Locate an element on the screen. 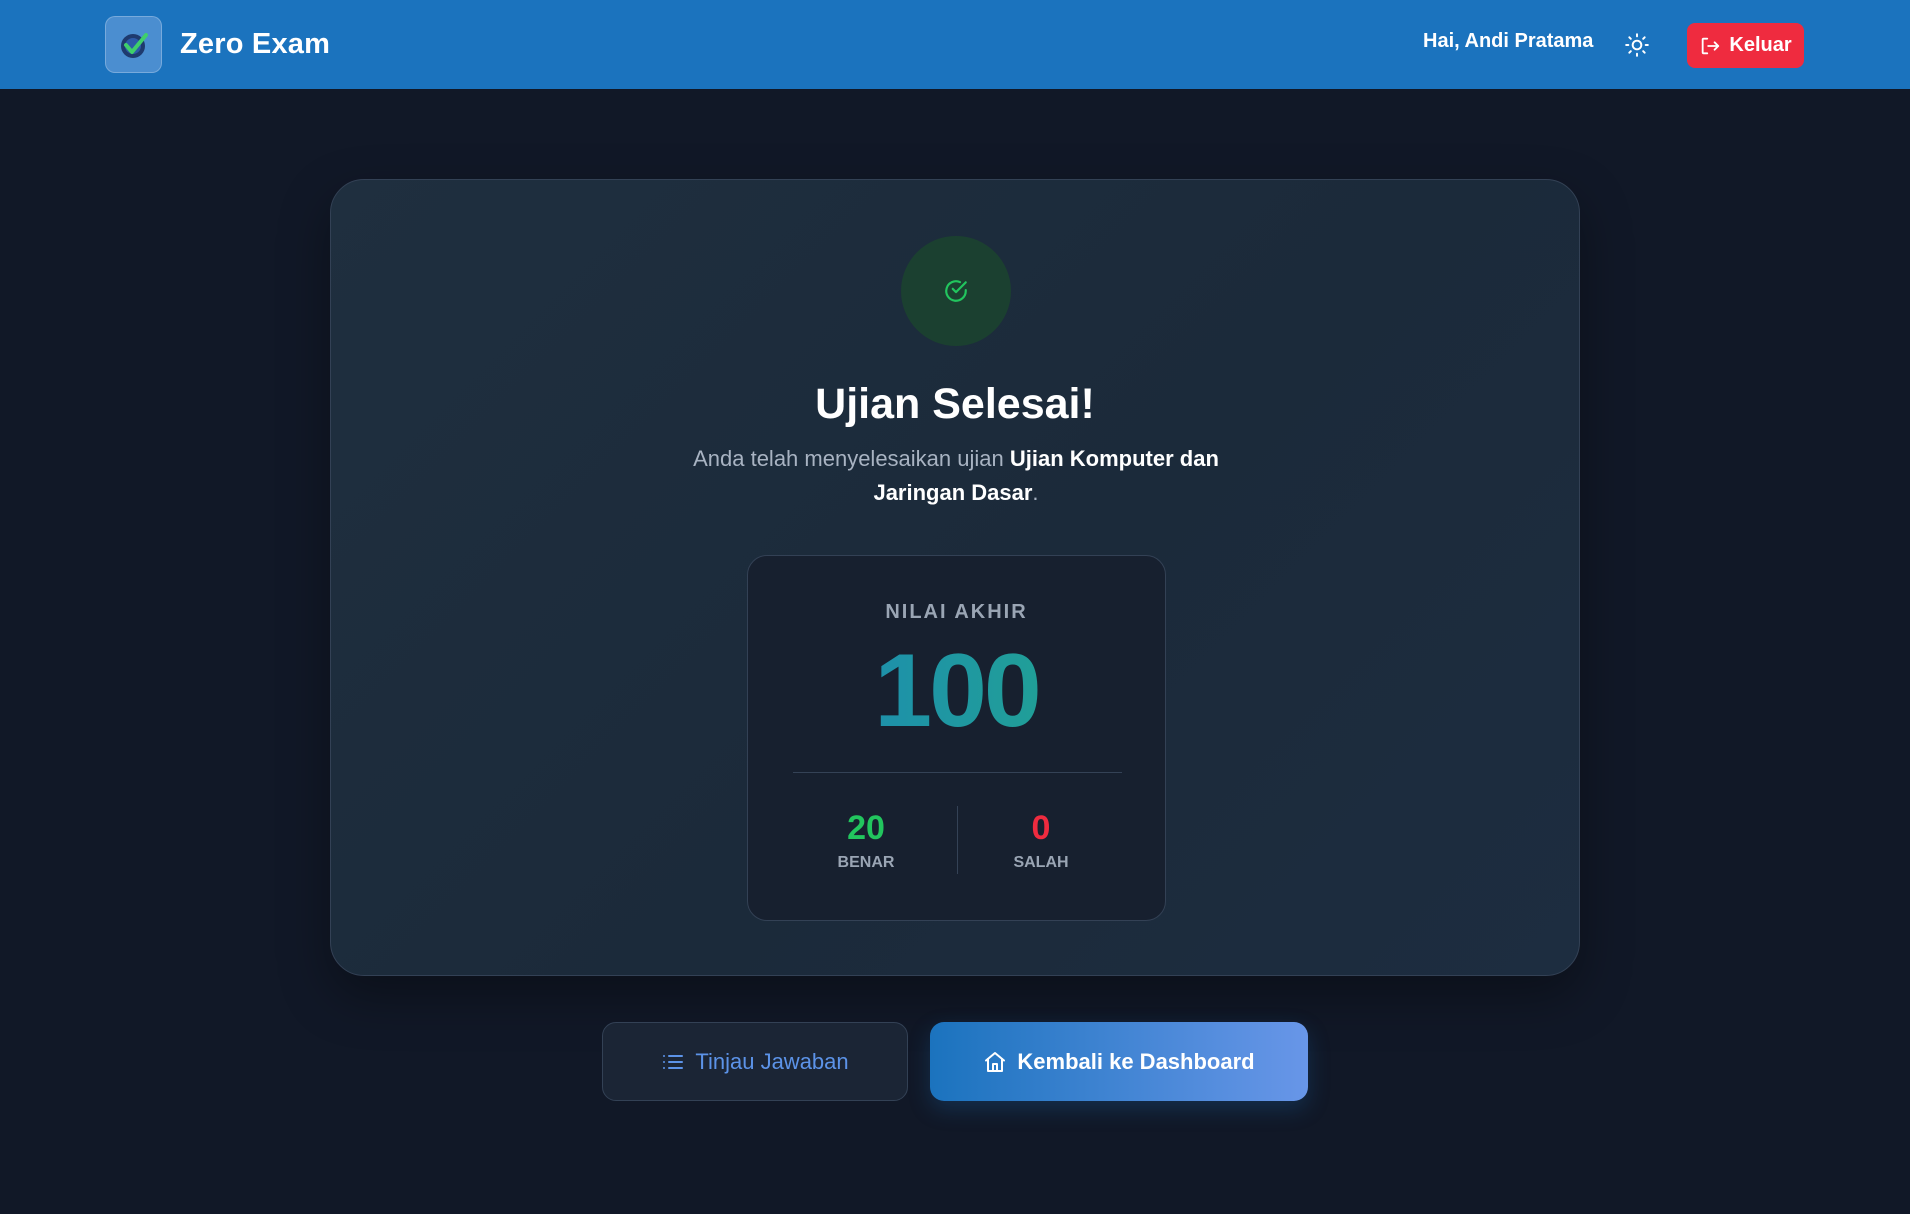 The width and height of the screenshot is (1910, 1214). wrong-stat: 0 SALAH is located at coordinates (1041, 840).